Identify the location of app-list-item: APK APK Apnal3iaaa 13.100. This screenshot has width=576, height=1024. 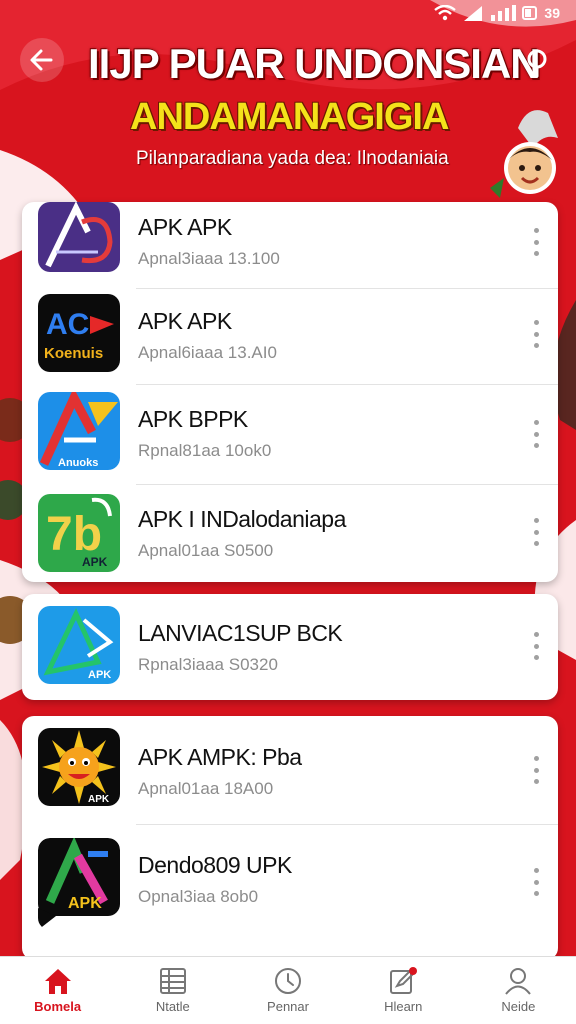
(290, 245).